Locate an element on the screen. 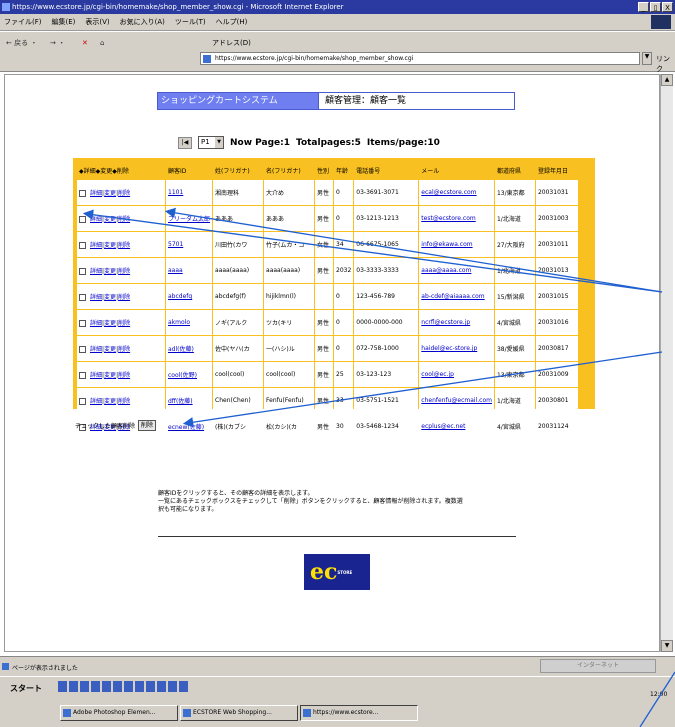 Image resolution: width=675 pixels, height=727 pixels. arrow-to-checkbox is located at coordinates (372, 251).